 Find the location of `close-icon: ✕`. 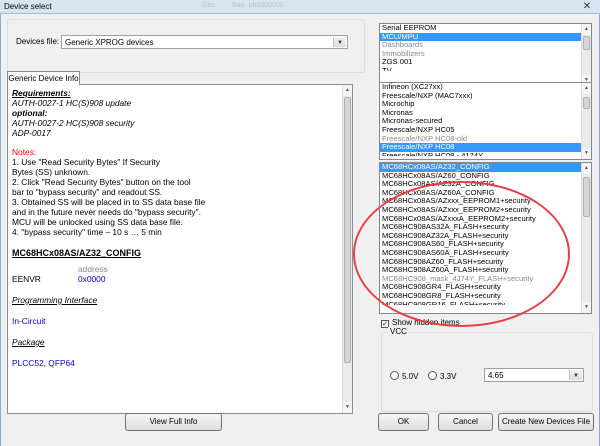

close-icon: ✕ is located at coordinates (587, 6).